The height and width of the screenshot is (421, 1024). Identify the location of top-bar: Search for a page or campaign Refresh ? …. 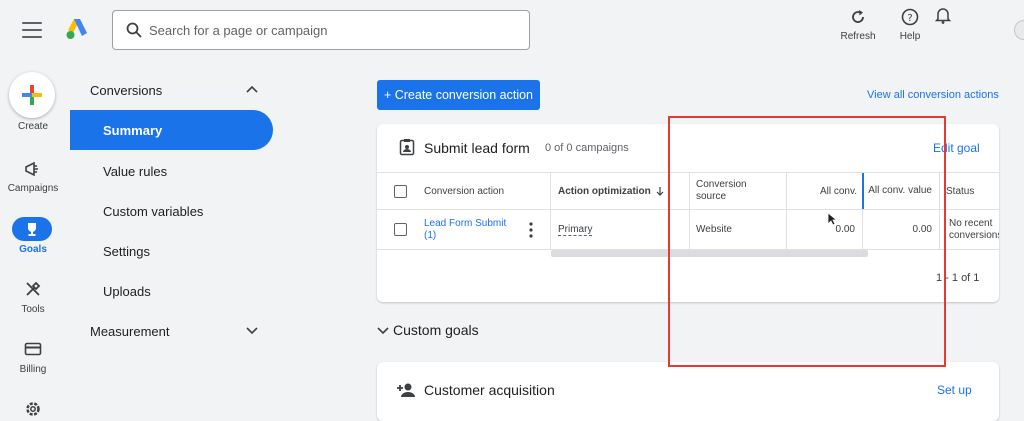
(512, 31).